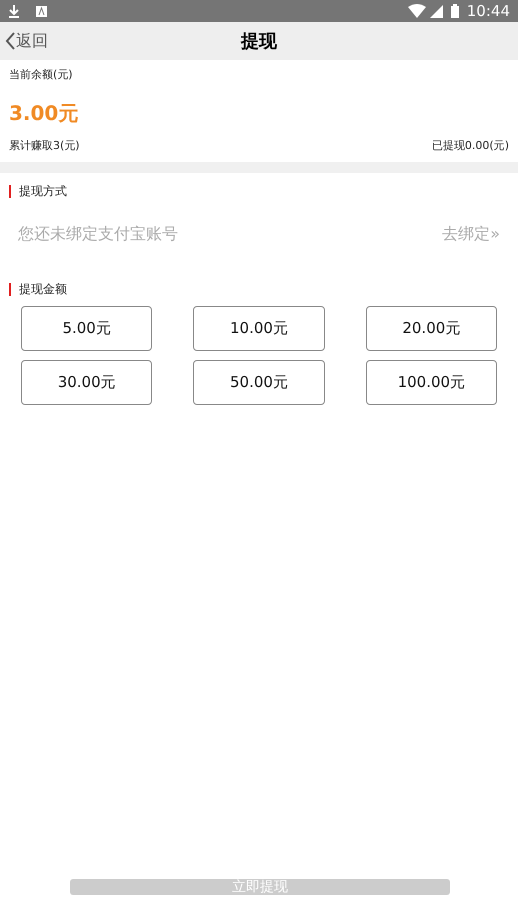 This screenshot has width=518, height=920. Describe the element at coordinates (488, 11) in the screenshot. I see `status-time: 10:44` at that location.